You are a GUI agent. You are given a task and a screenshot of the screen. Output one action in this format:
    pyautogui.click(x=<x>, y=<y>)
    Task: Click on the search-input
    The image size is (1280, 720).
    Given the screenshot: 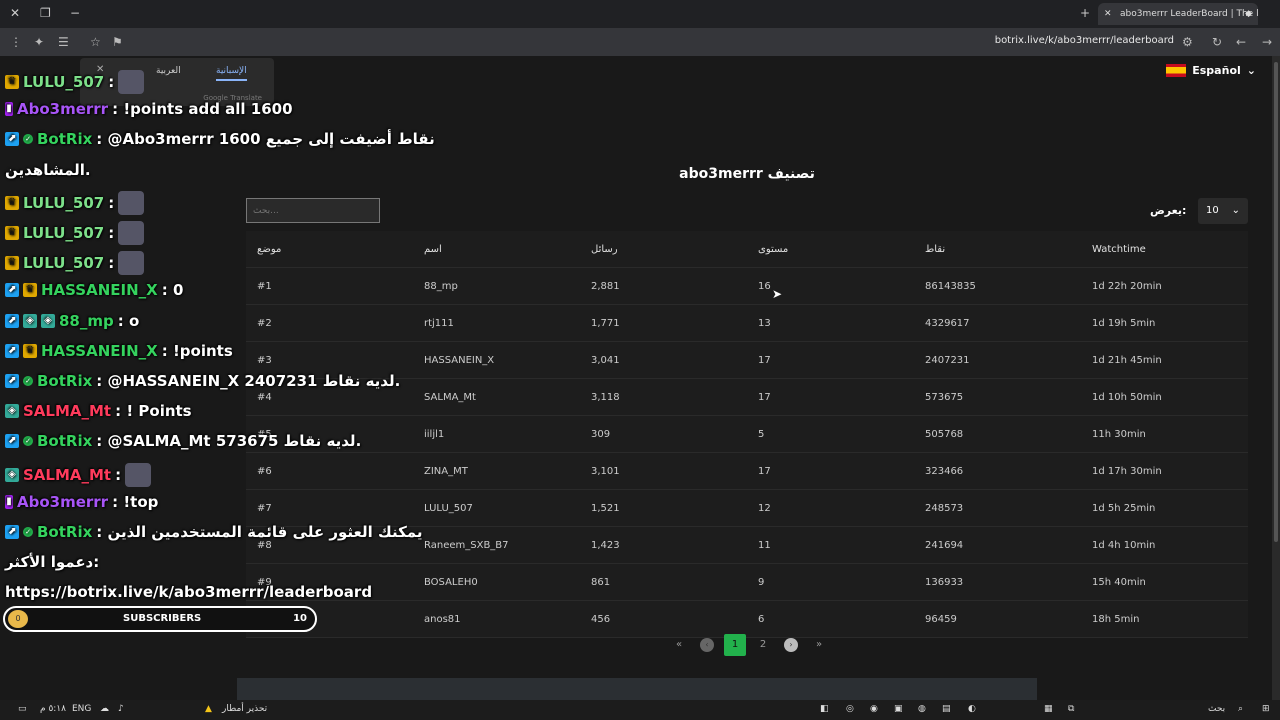 What is the action you would take?
    pyautogui.click(x=313, y=210)
    